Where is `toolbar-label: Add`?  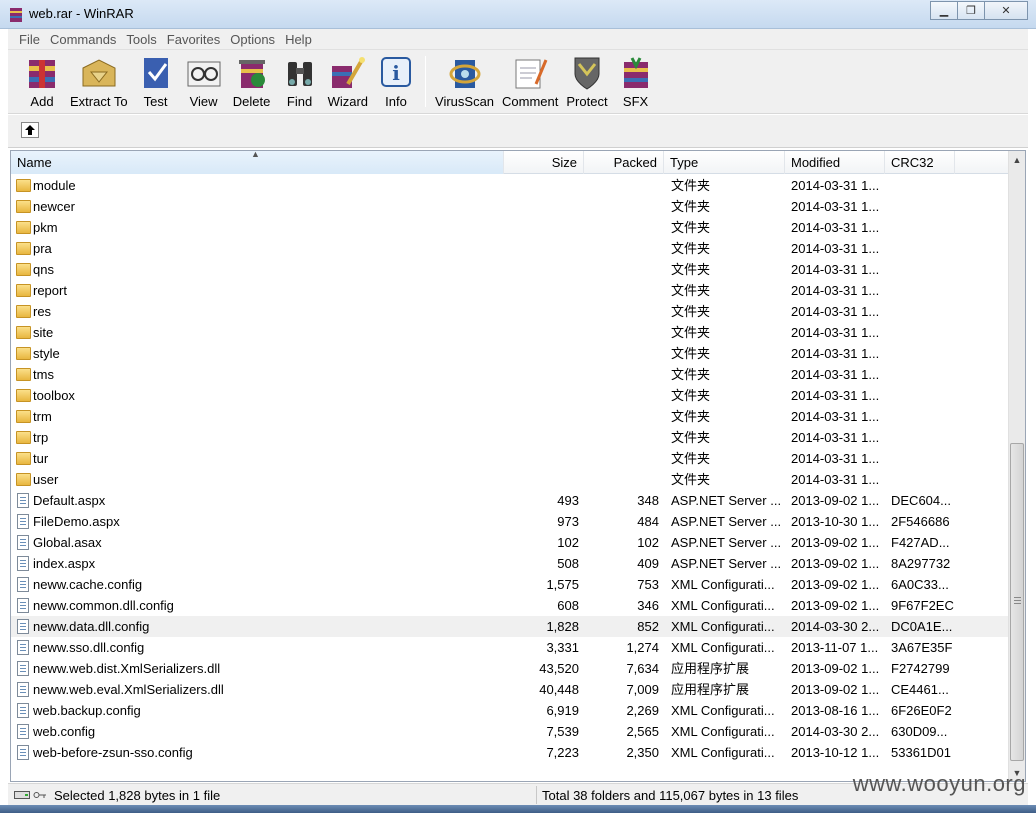
toolbar-label: Add is located at coordinates (42, 101).